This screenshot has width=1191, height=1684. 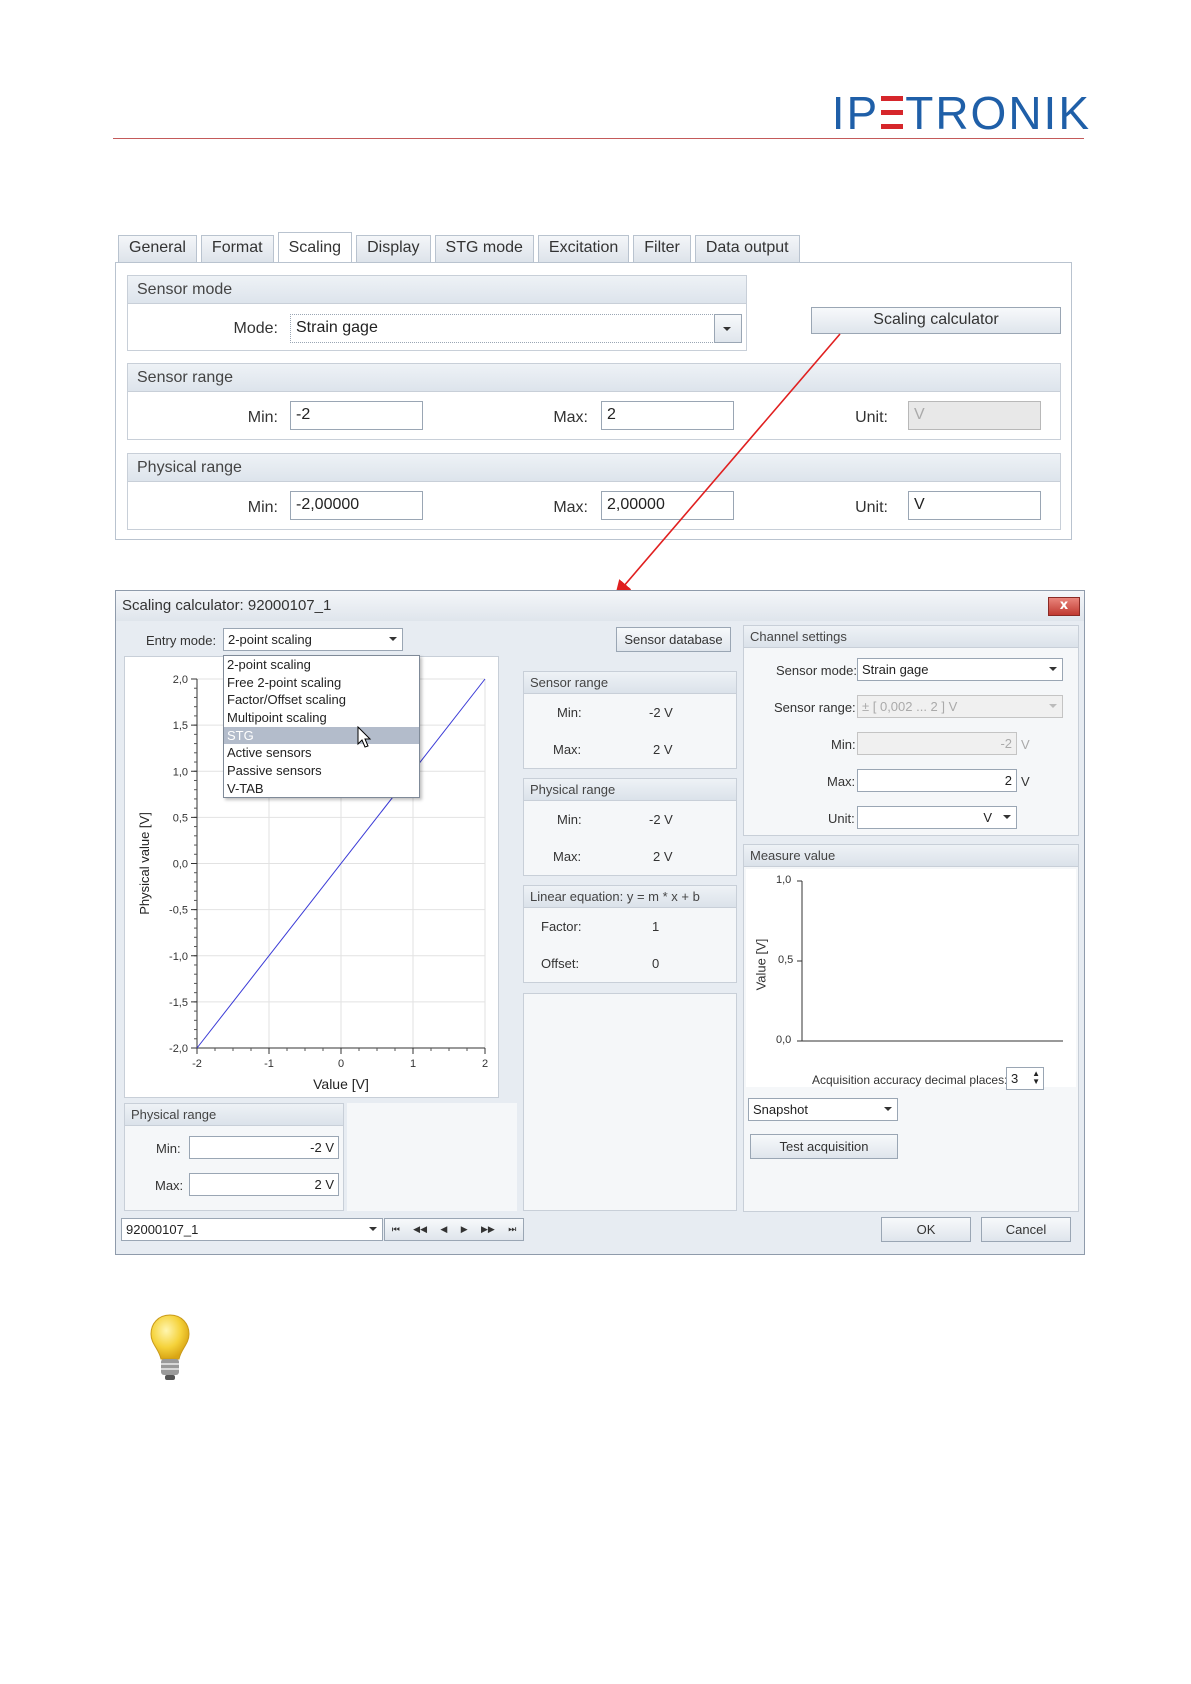 I want to click on cs-sensor-range-value: ± [ 0,002 ... 2 ] V, so click(x=910, y=706).